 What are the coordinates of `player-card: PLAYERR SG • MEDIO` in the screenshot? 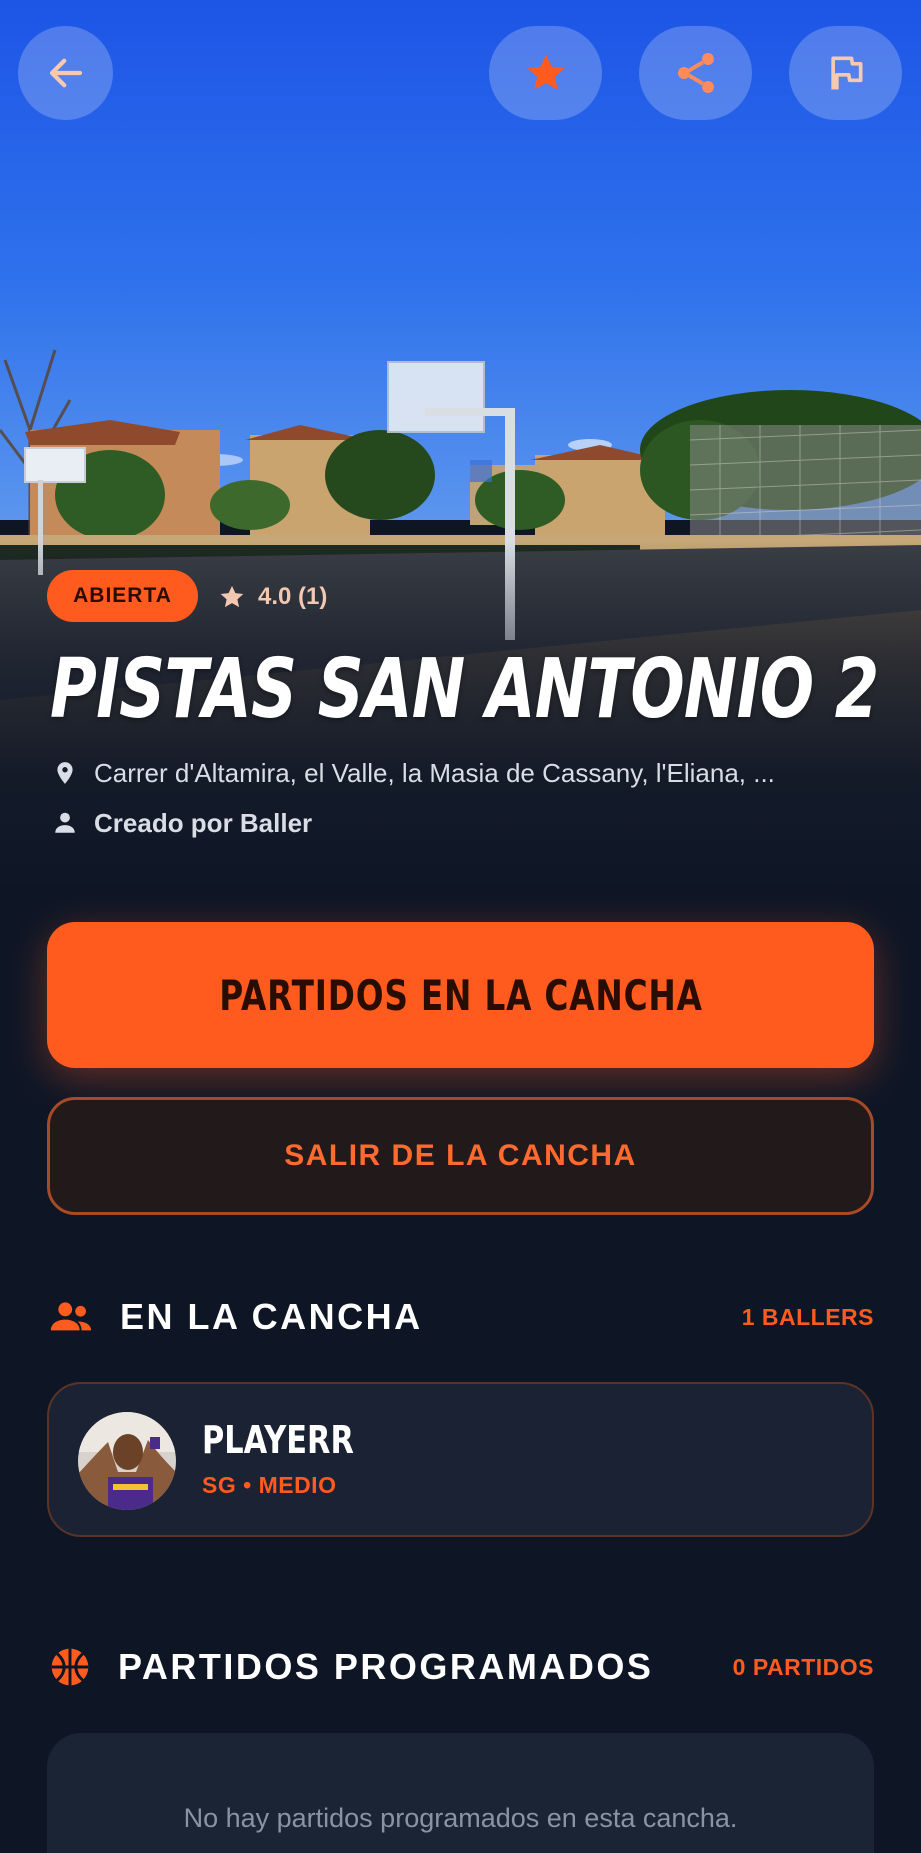 It's located at (460, 1459).